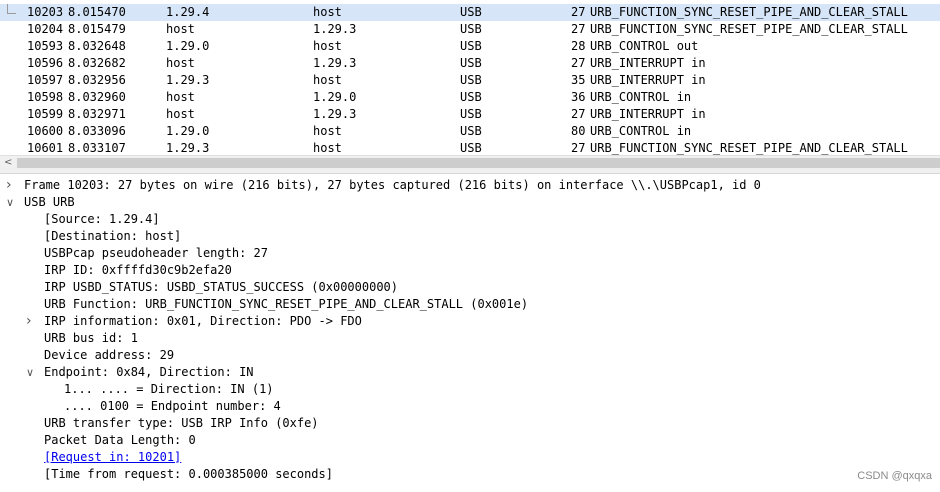 The width and height of the screenshot is (940, 492). I want to click on packet-number: 10598, so click(45, 97).